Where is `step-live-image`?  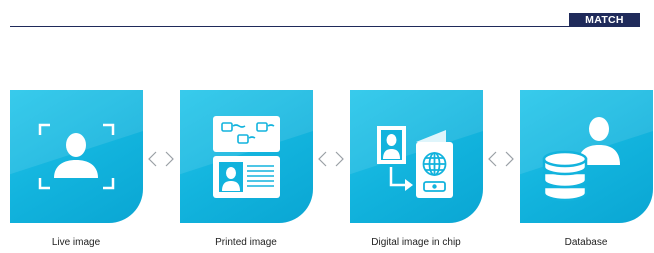
step-live-image is located at coordinates (76, 156).